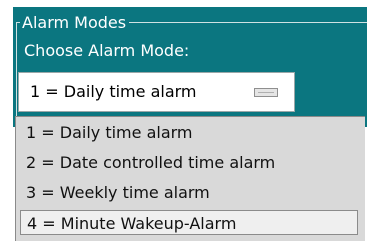 This screenshot has width=367, height=241. I want to click on dropdown-option-minute-wakeup-alarm: 4 = Minute Wakeup-Alarm, so click(189, 222).